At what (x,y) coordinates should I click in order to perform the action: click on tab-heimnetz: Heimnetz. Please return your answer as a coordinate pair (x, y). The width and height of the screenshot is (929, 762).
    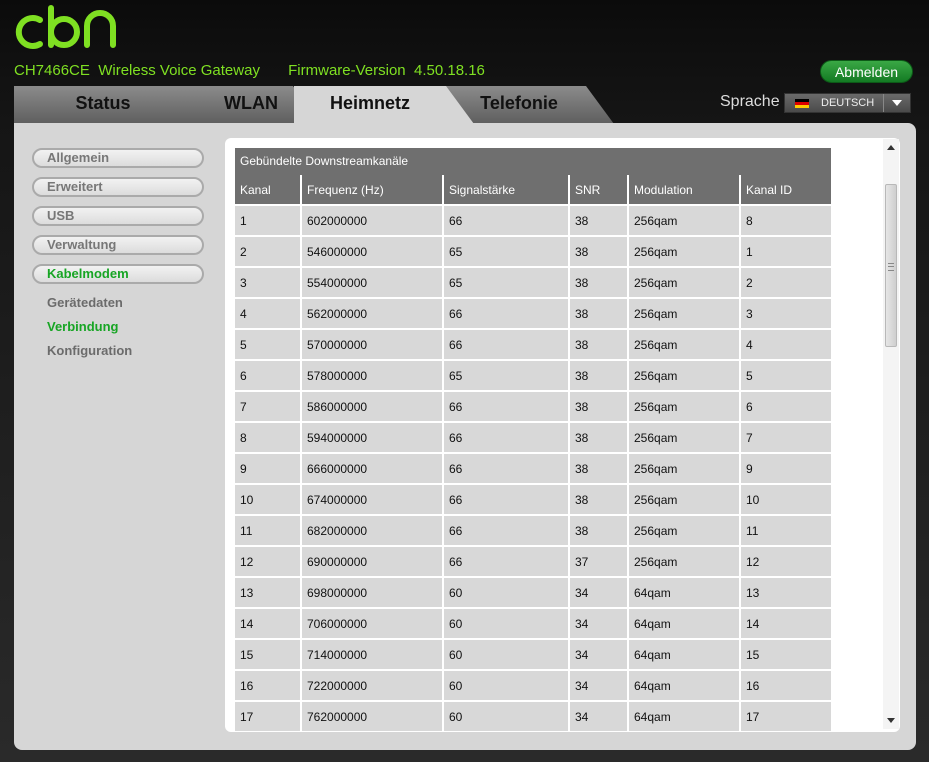
    Looking at the image, I should click on (384, 105).